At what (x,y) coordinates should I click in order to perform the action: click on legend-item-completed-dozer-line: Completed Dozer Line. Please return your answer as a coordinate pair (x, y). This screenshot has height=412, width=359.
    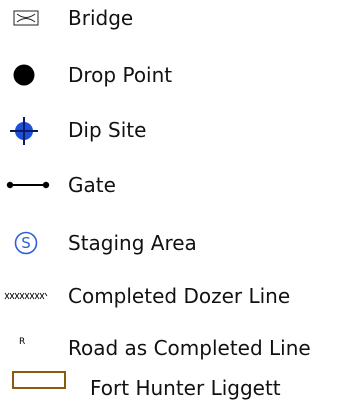
    Looking at the image, I should click on (179, 296).